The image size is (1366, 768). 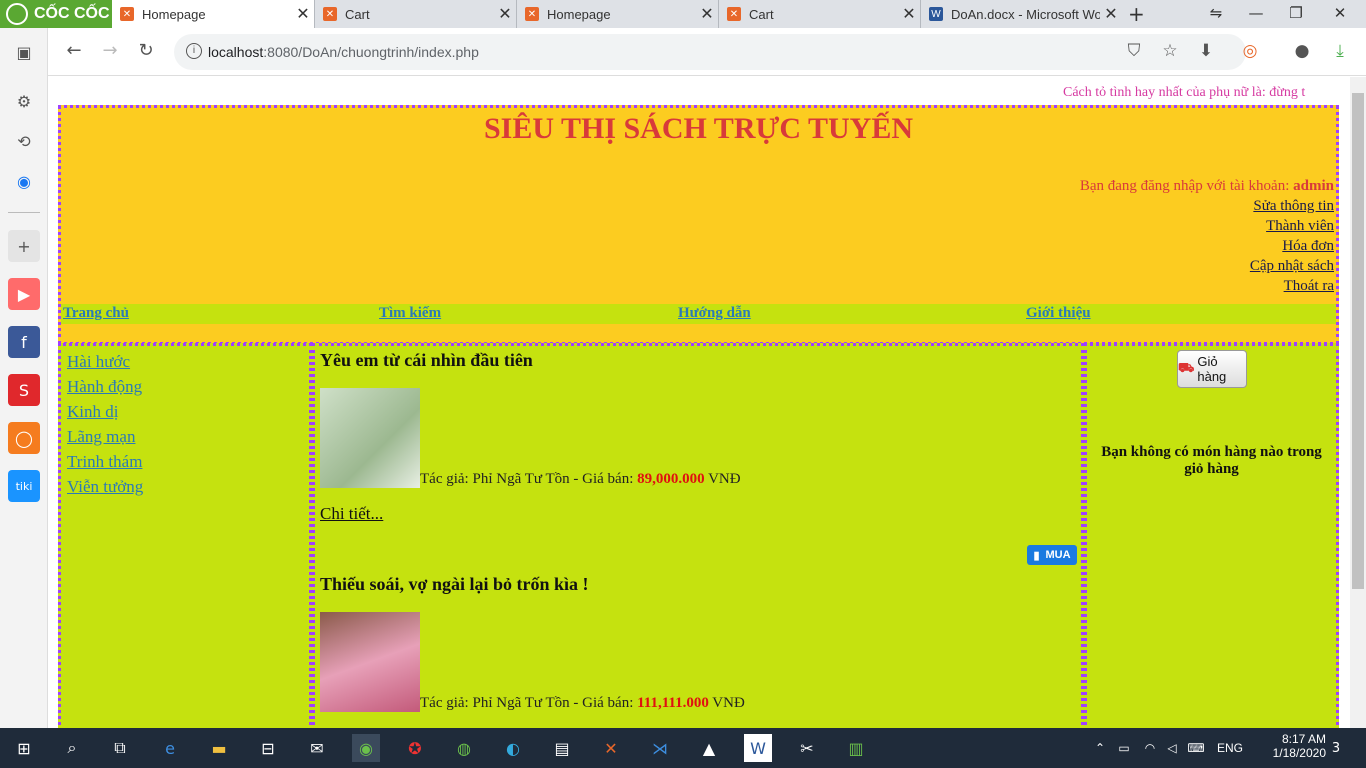 What do you see at coordinates (562, 748) in the screenshot?
I see `app-icon: ▤` at bounding box center [562, 748].